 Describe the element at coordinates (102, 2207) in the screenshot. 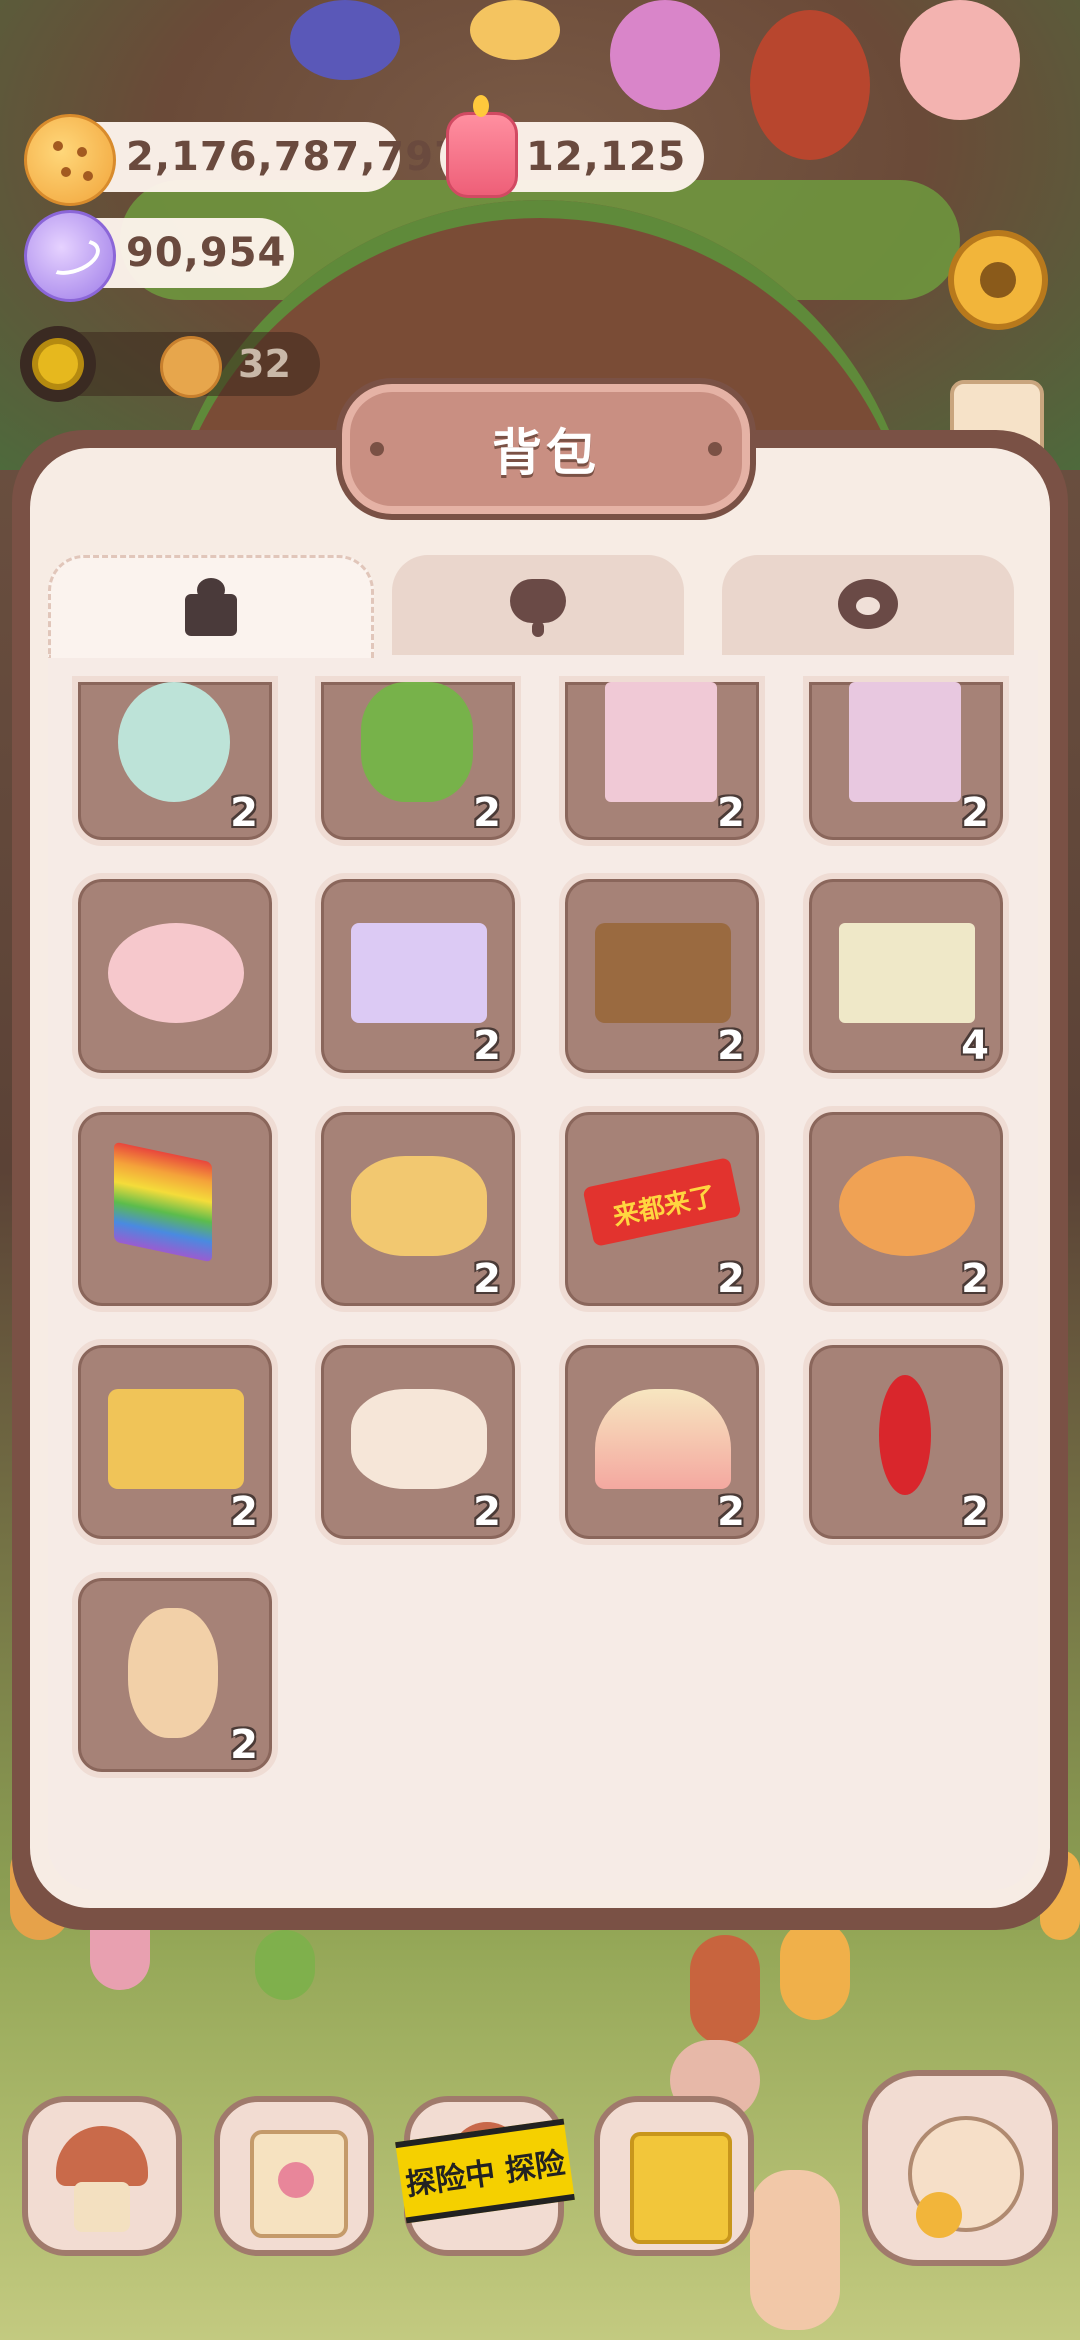

I see `house-body` at that location.